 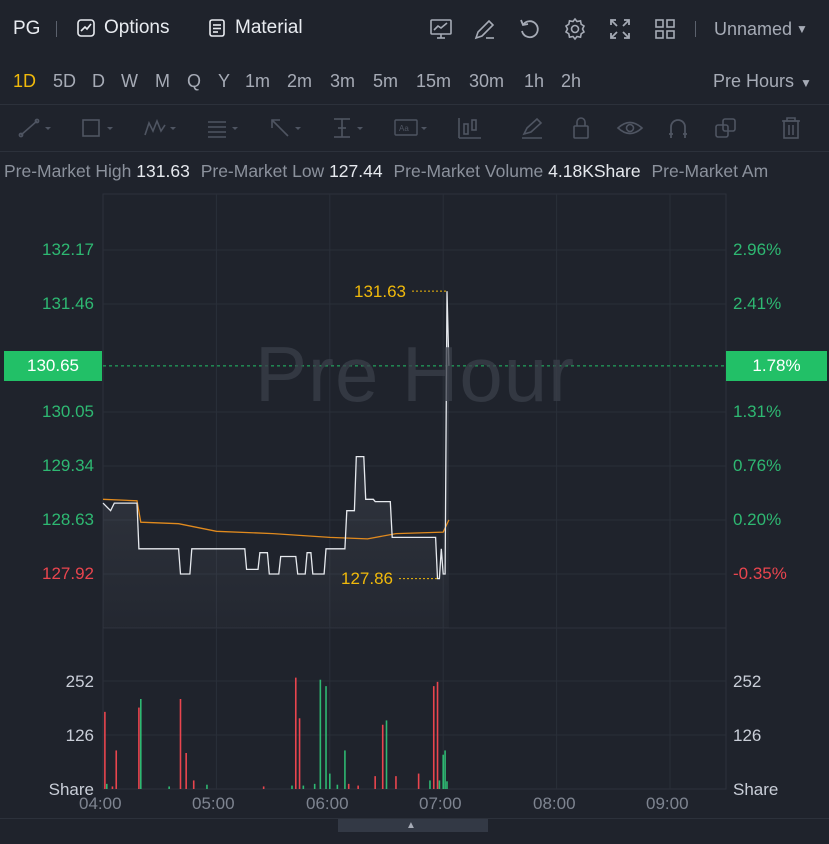 I want to click on period-30m: 30m, so click(x=486, y=81).